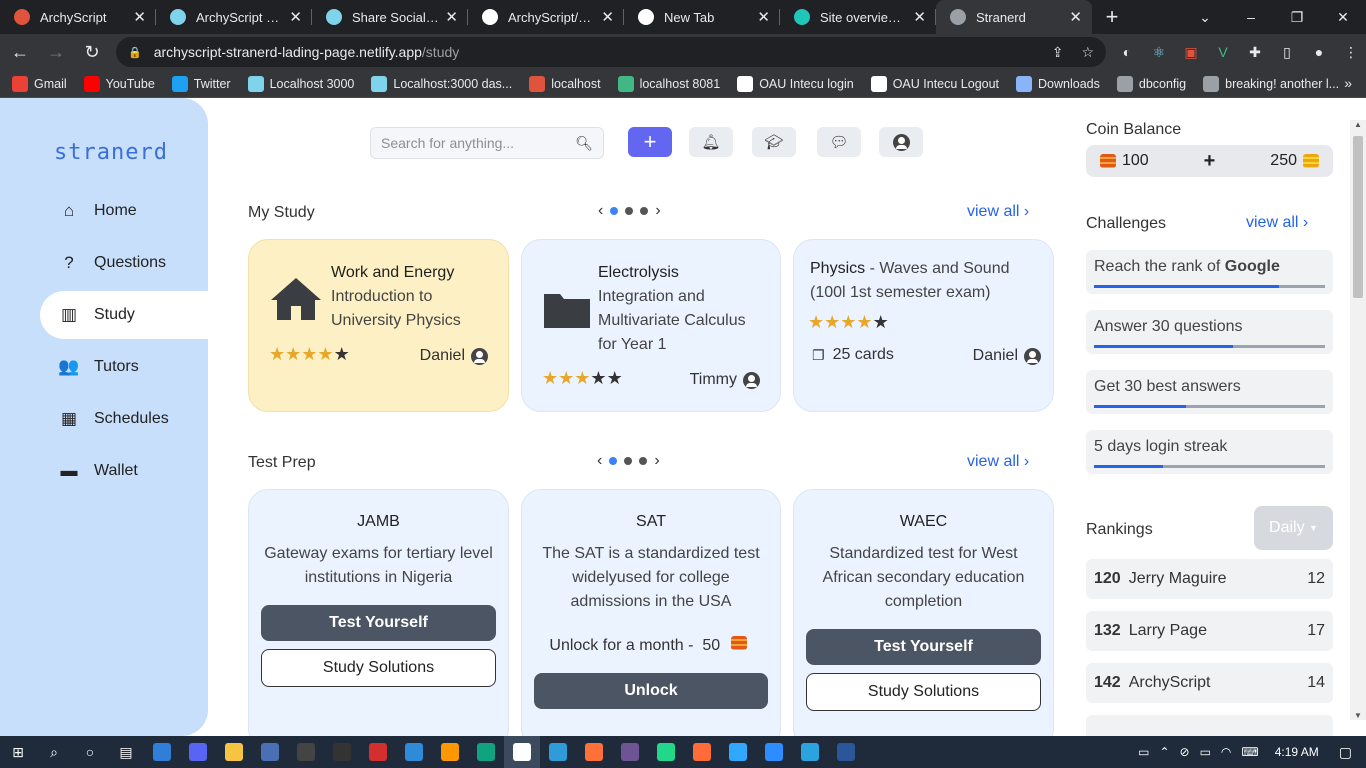  What do you see at coordinates (92, 52) in the screenshot?
I see `reload-icon: ↻` at bounding box center [92, 52].